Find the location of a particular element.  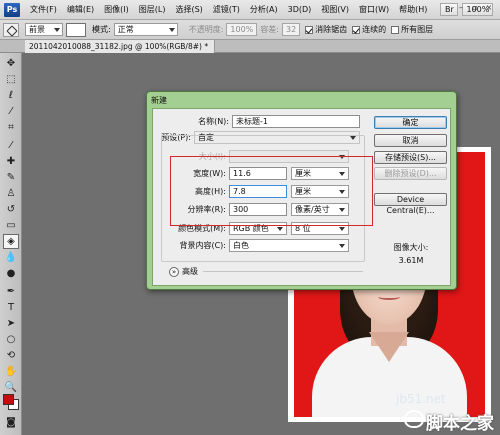

menu-filter: 滤镜(T) is located at coordinates (226, 9).